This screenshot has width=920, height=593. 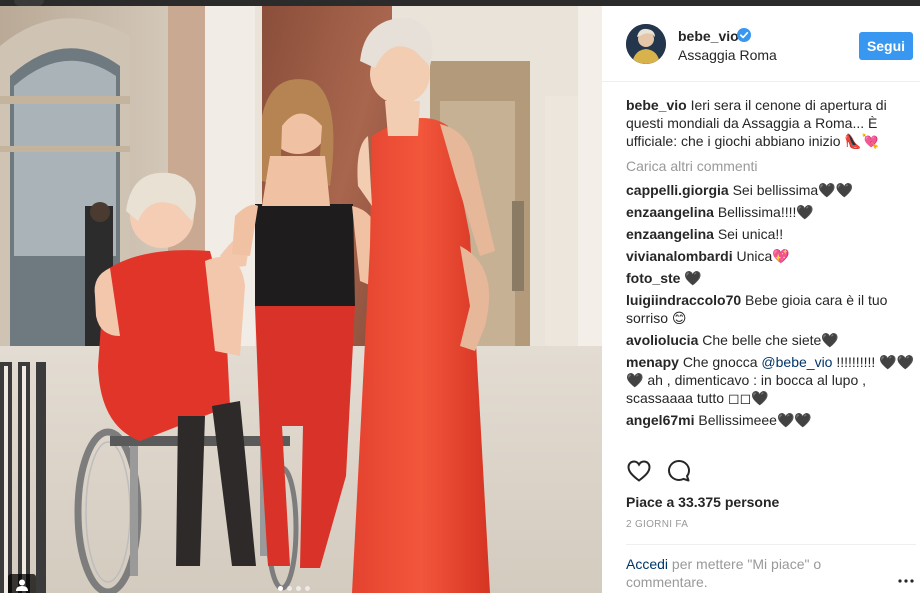 I want to click on comment-text: Che belle che siete🖤, so click(x=770, y=340).